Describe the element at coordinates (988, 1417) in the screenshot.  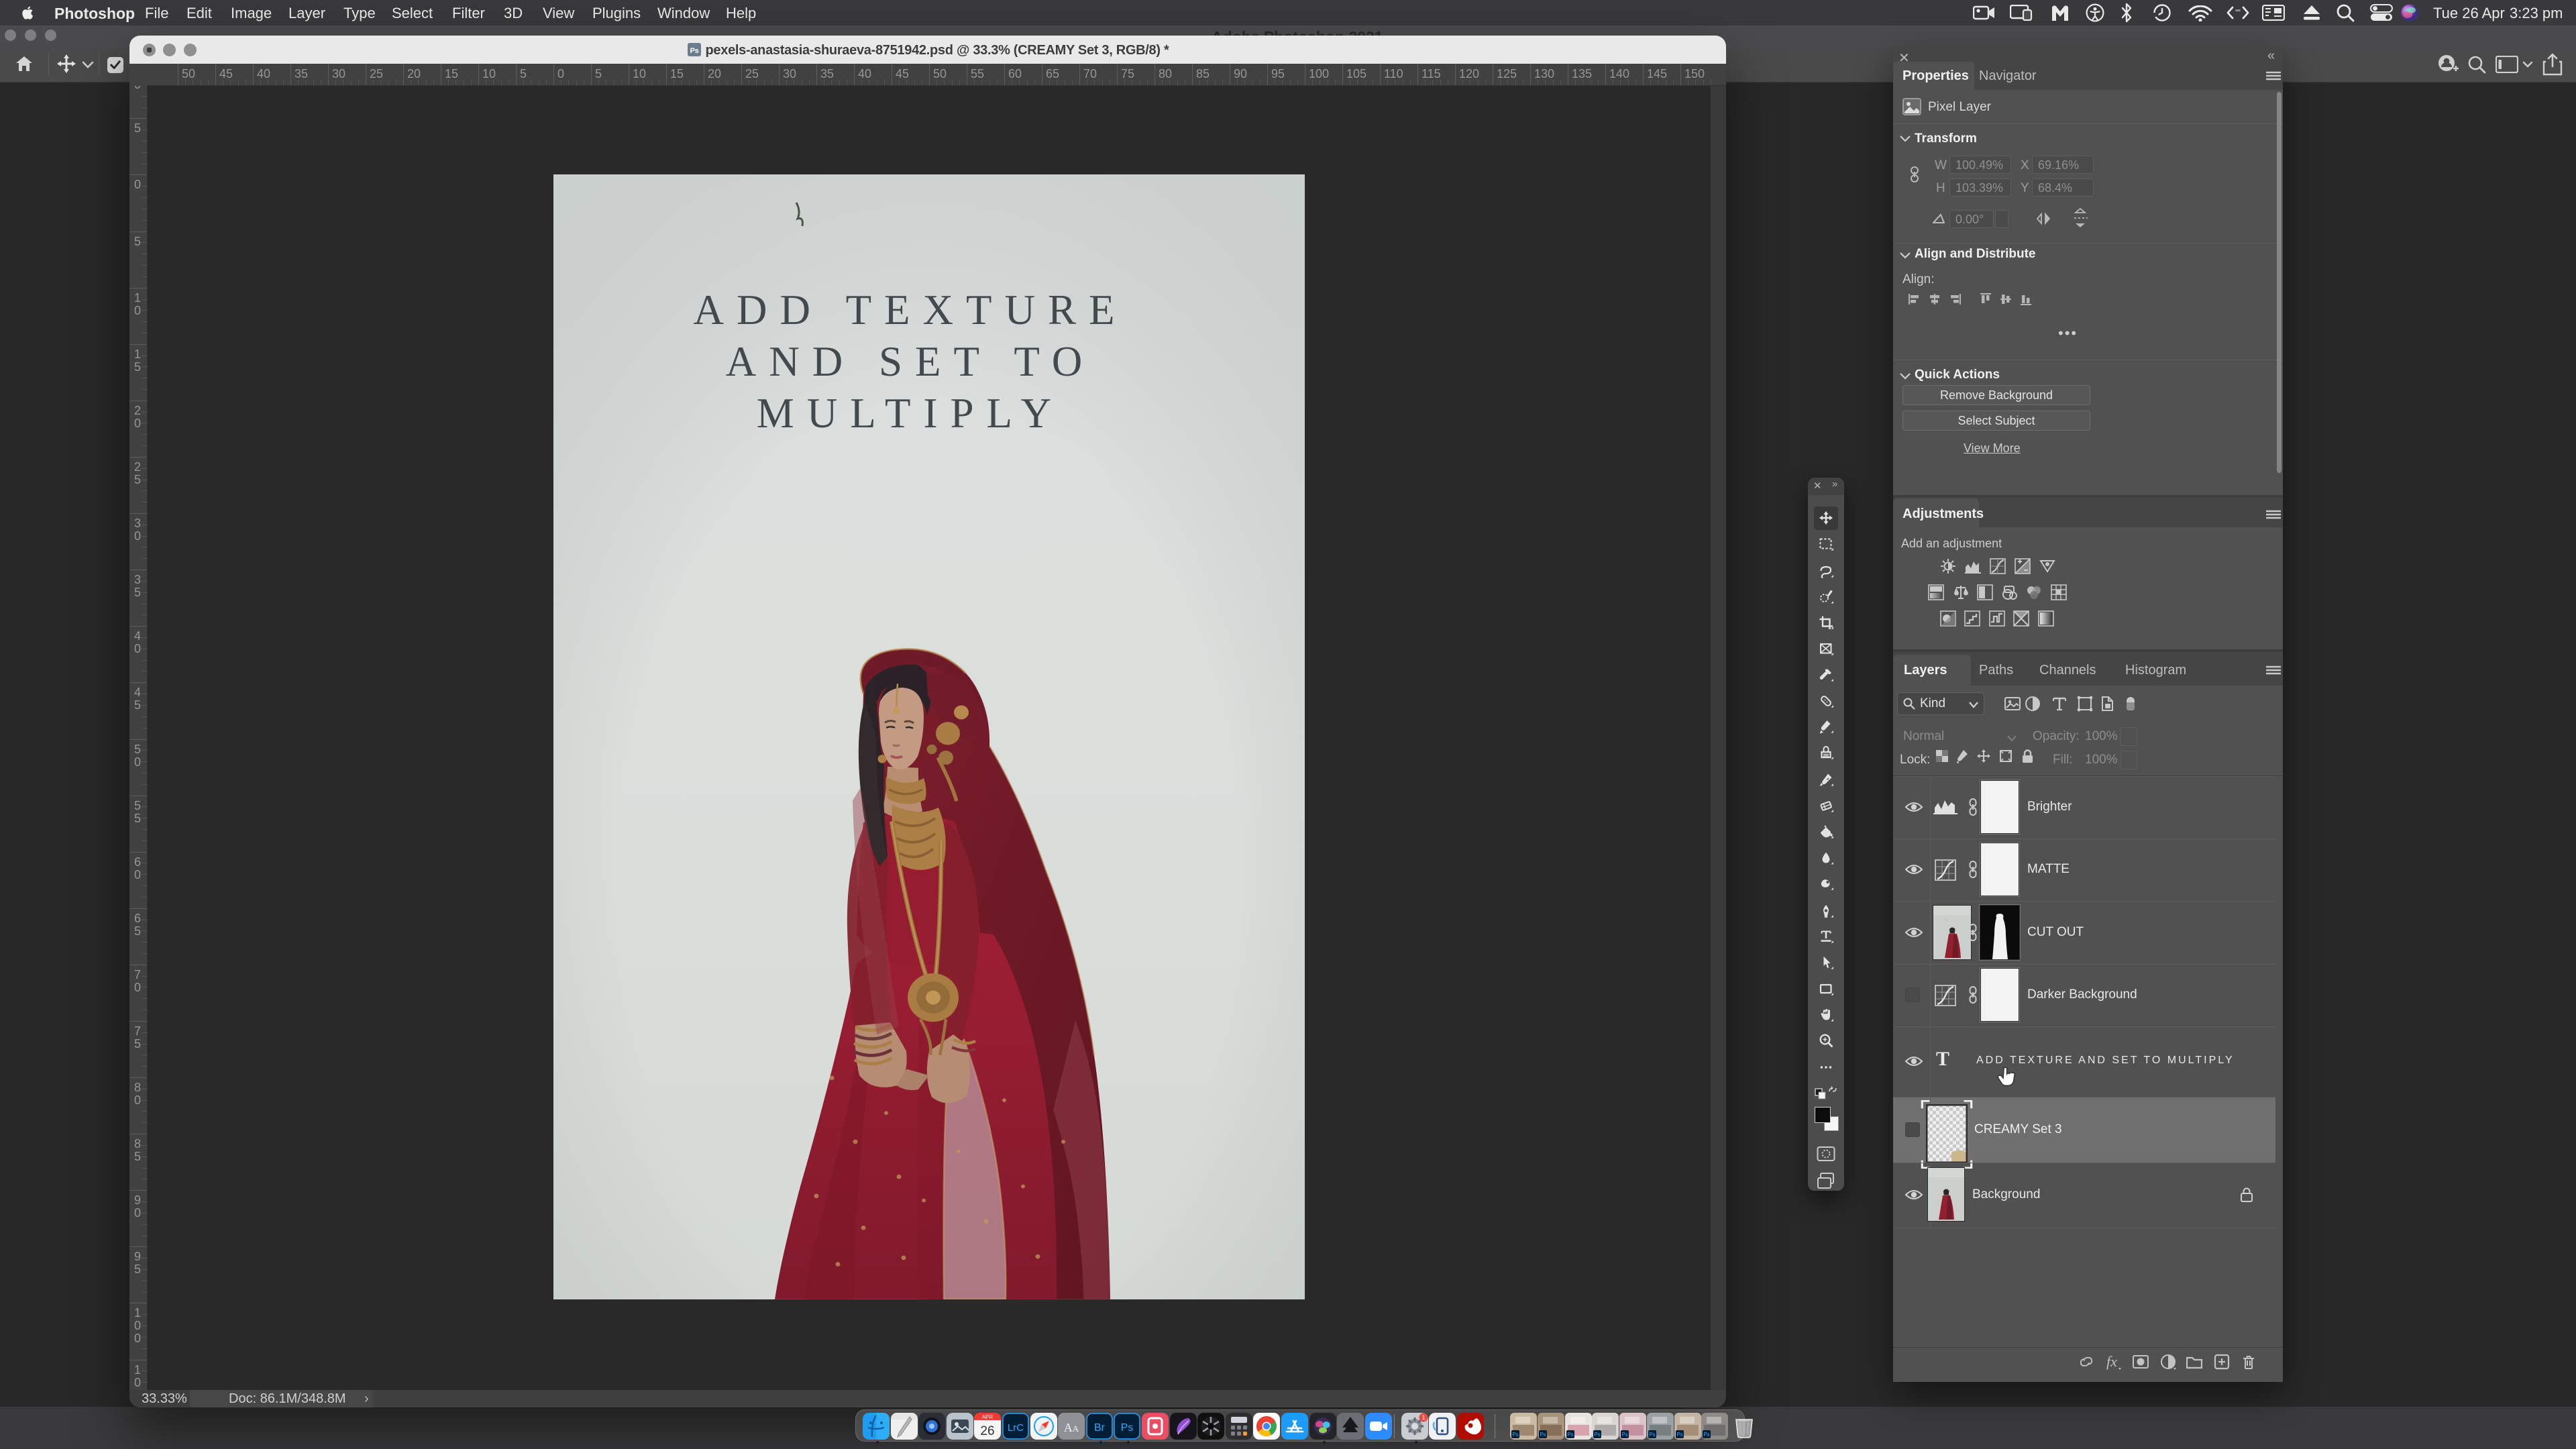
I see `svg-text: APR` at that location.